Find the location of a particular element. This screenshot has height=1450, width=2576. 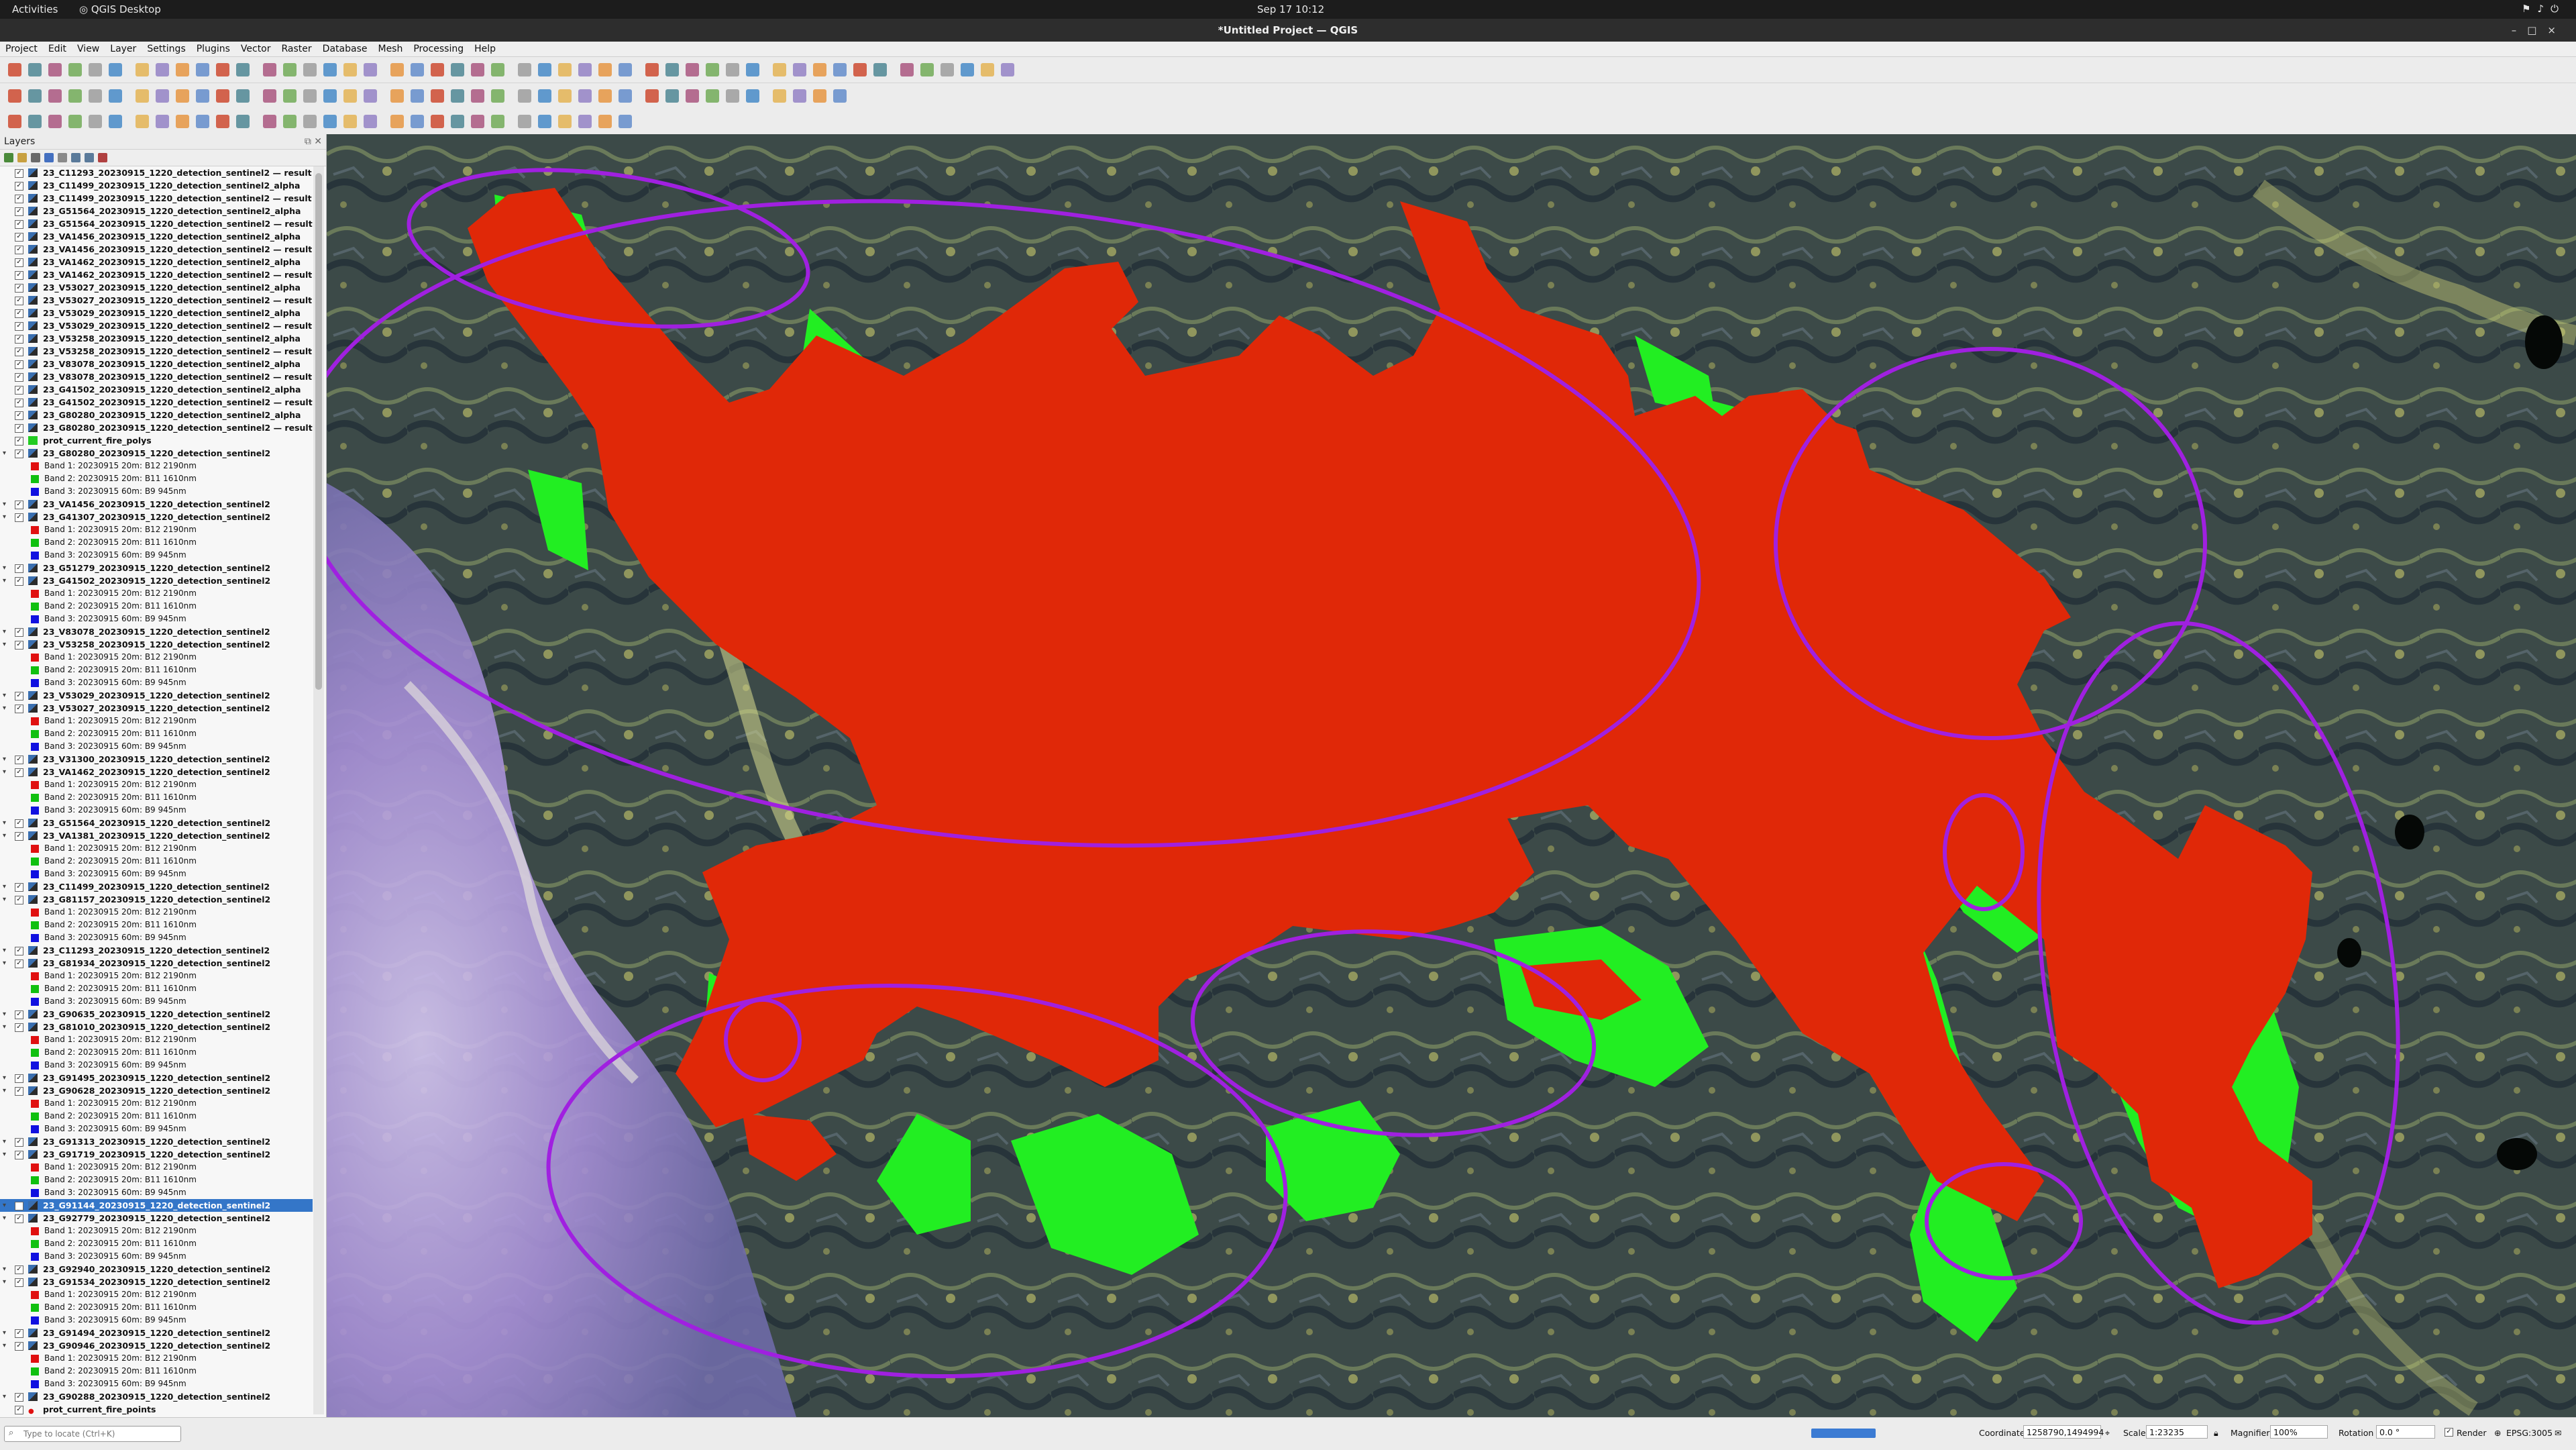

messages-icon: ✉ is located at coordinates (2558, 1433).